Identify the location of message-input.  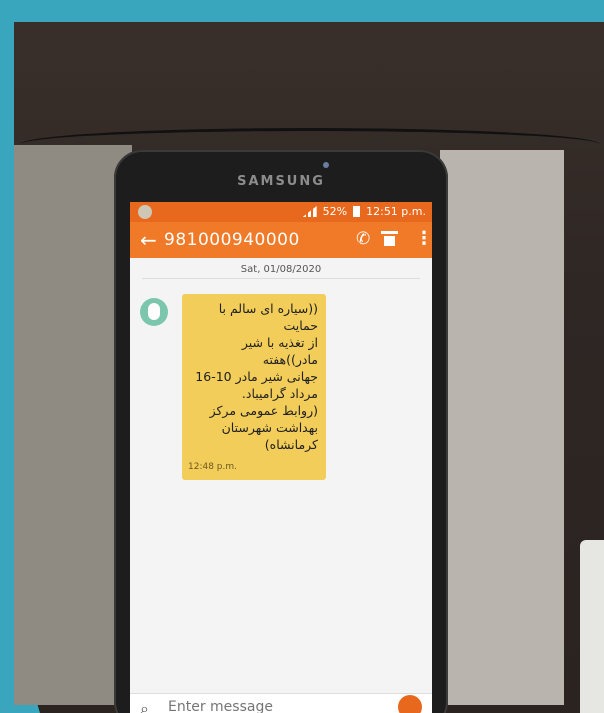
(268, 706).